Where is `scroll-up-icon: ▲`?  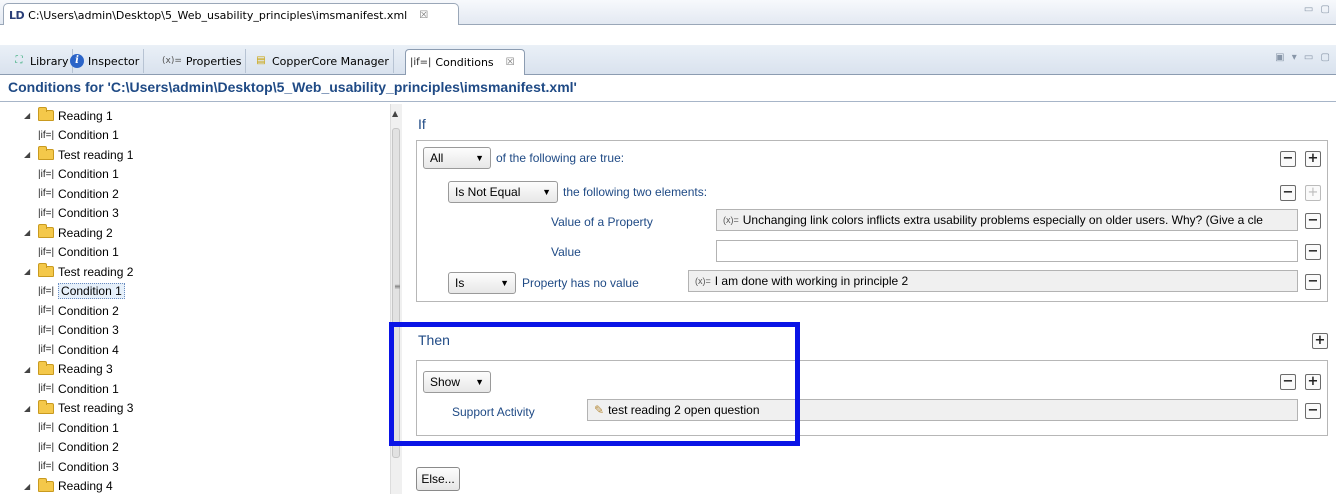 scroll-up-icon: ▲ is located at coordinates (395, 113).